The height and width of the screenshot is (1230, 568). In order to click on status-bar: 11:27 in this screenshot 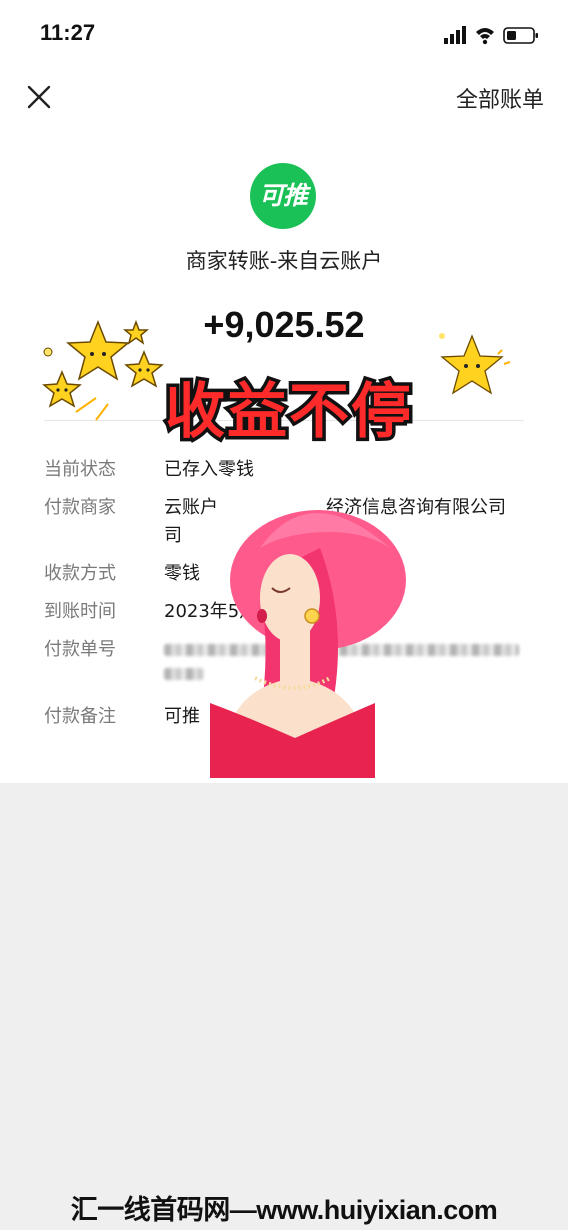, I will do `click(284, 33)`.